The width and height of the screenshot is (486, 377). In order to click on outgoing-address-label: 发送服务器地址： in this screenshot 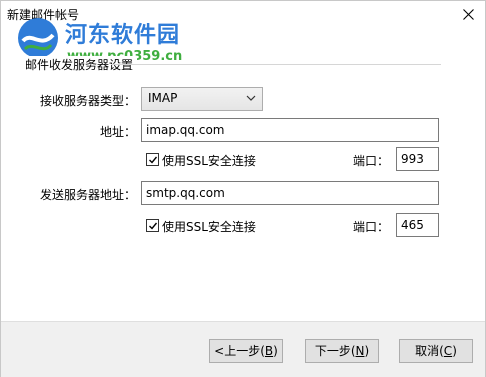, I will do `click(88, 195)`.